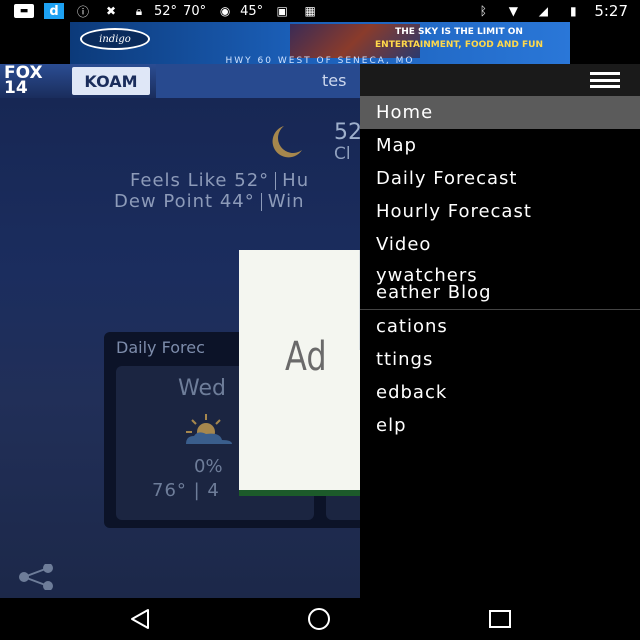 Image resolution: width=640 pixels, height=640 pixels. Describe the element at coordinates (252, 180) in the screenshot. I see `feels-like-value: 52°` at that location.